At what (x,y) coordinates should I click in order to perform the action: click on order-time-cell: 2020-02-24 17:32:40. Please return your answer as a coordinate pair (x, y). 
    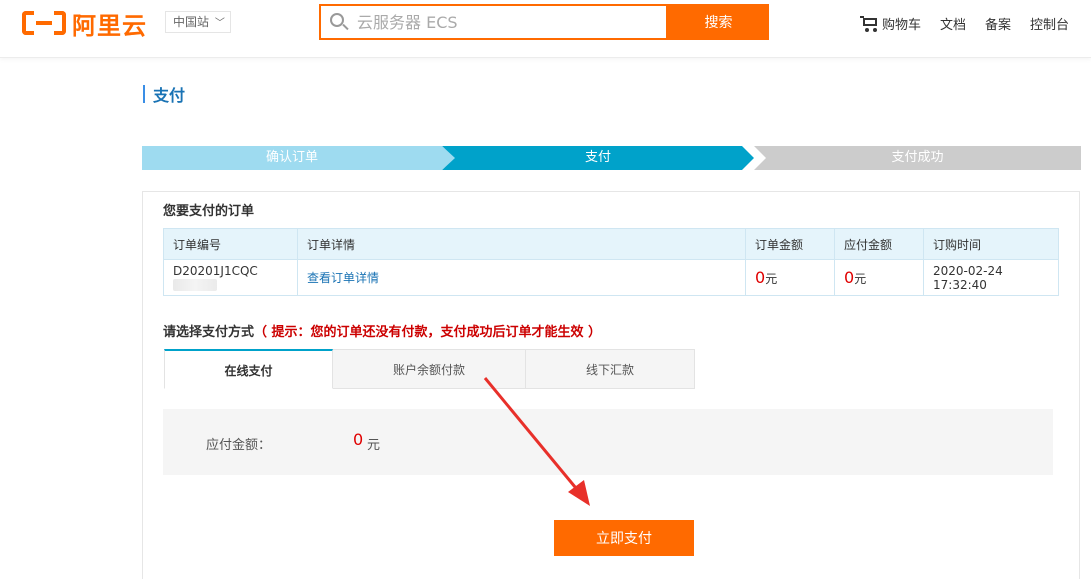
    Looking at the image, I should click on (991, 277).